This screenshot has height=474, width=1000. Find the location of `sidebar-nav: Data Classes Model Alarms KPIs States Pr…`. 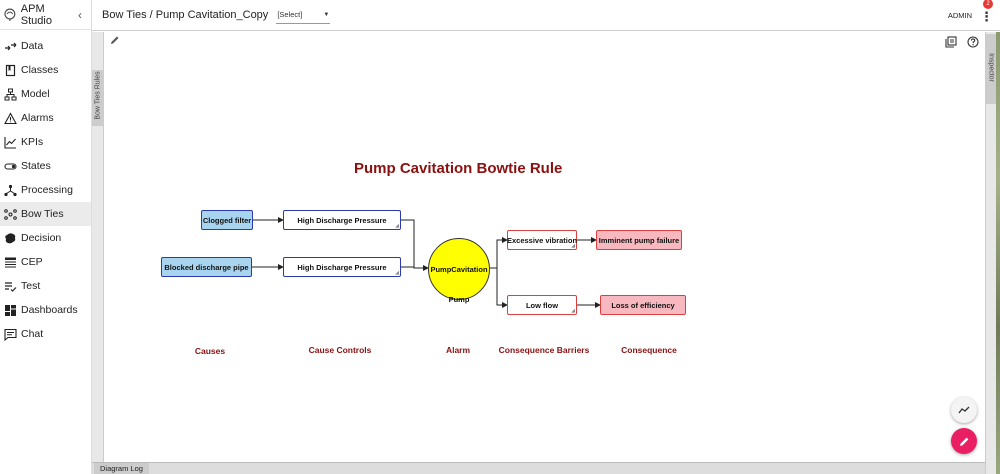

sidebar-nav: Data Classes Model Alarms KPIs States Pr… is located at coordinates (45, 188).